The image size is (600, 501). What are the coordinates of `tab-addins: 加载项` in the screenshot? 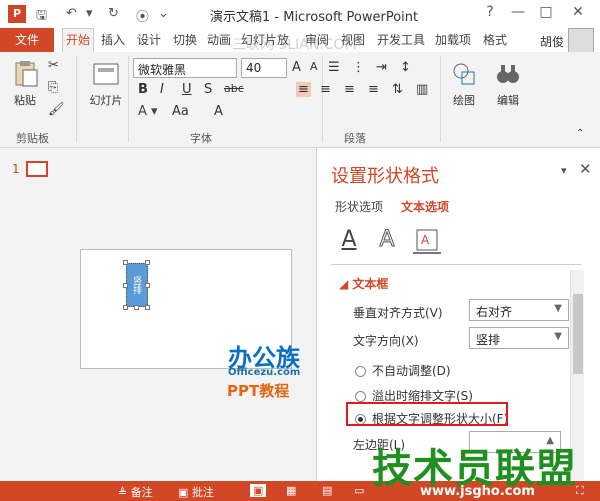 It's located at (453, 40).